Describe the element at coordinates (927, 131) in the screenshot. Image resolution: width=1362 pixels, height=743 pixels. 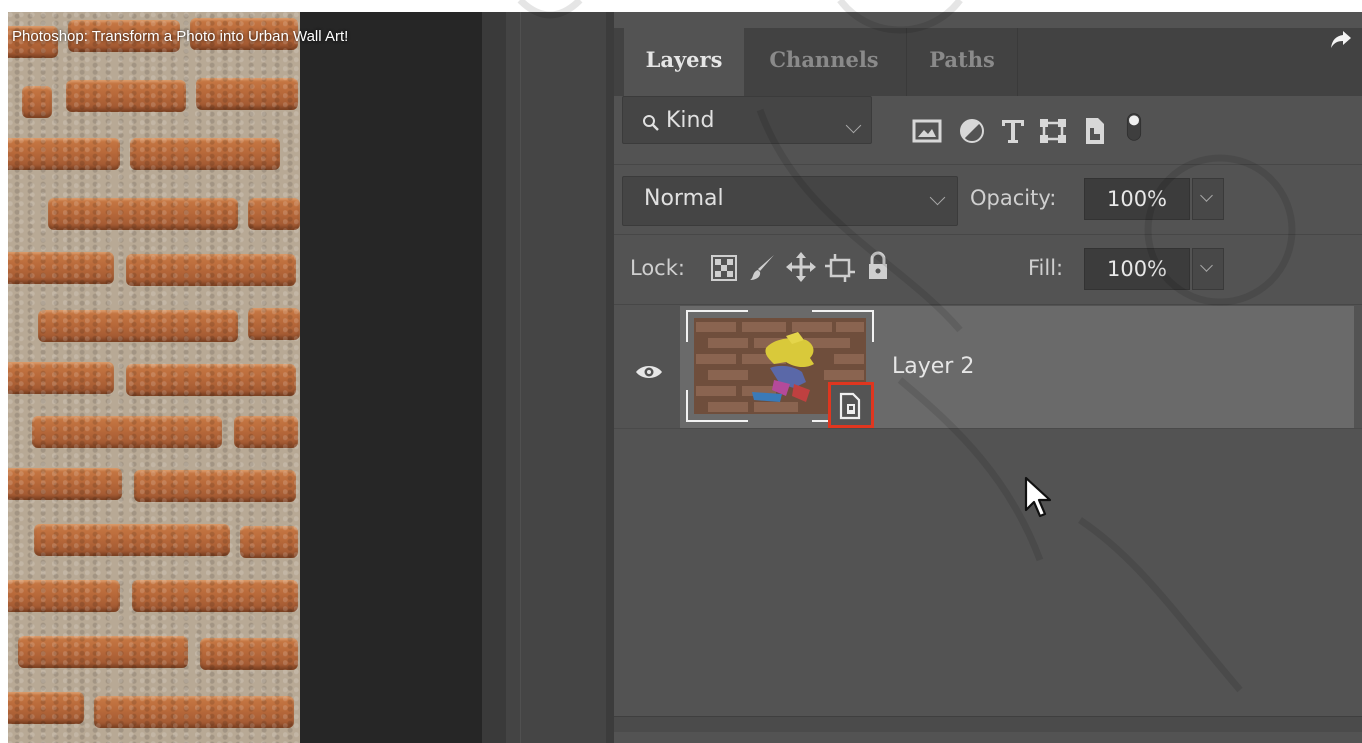
I see `image-filter-icon` at that location.